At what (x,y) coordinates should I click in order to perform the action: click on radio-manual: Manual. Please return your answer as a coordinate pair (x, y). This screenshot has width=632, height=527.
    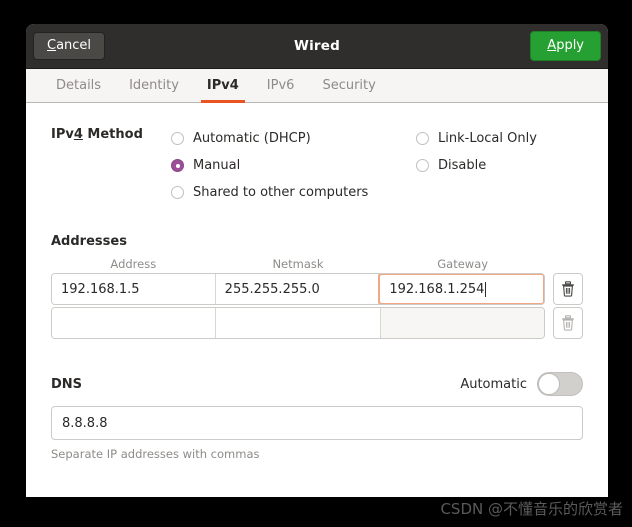
    Looking at the image, I should click on (293, 165).